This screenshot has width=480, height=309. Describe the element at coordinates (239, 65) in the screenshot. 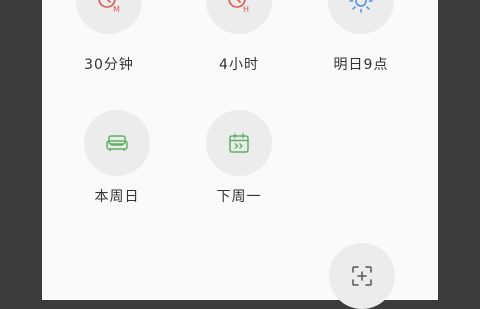

I see `option-4-hours-label: 4小时` at that location.